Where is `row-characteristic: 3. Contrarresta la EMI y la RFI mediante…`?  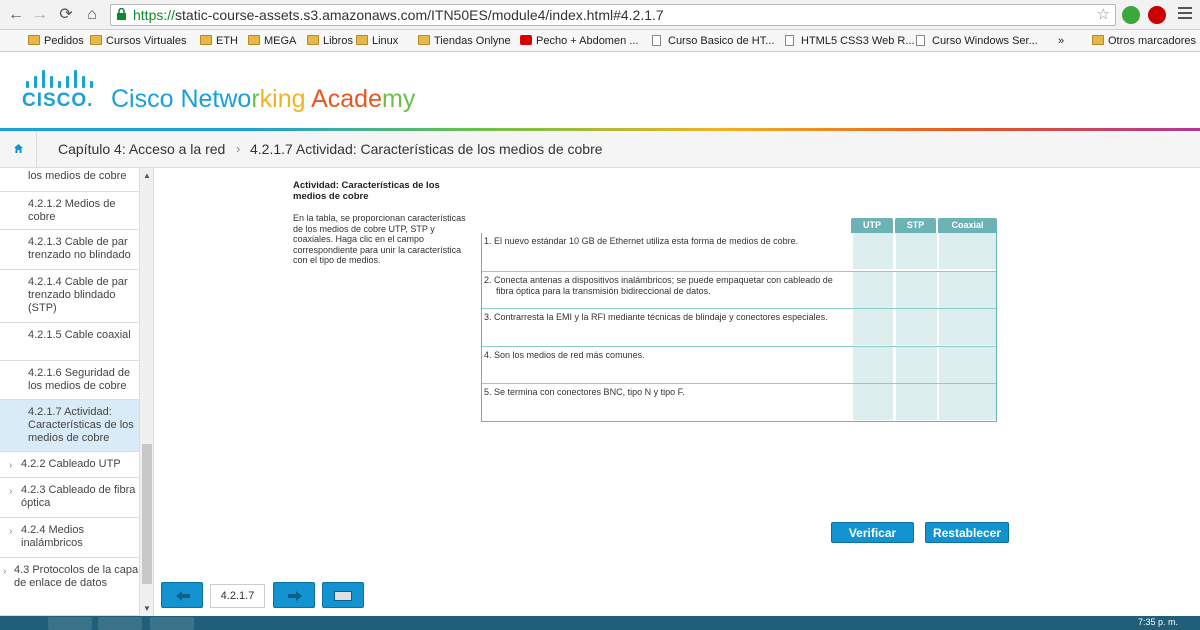 row-characteristic: 3. Contrarresta la EMI y la RFI mediante… is located at coordinates (656, 317).